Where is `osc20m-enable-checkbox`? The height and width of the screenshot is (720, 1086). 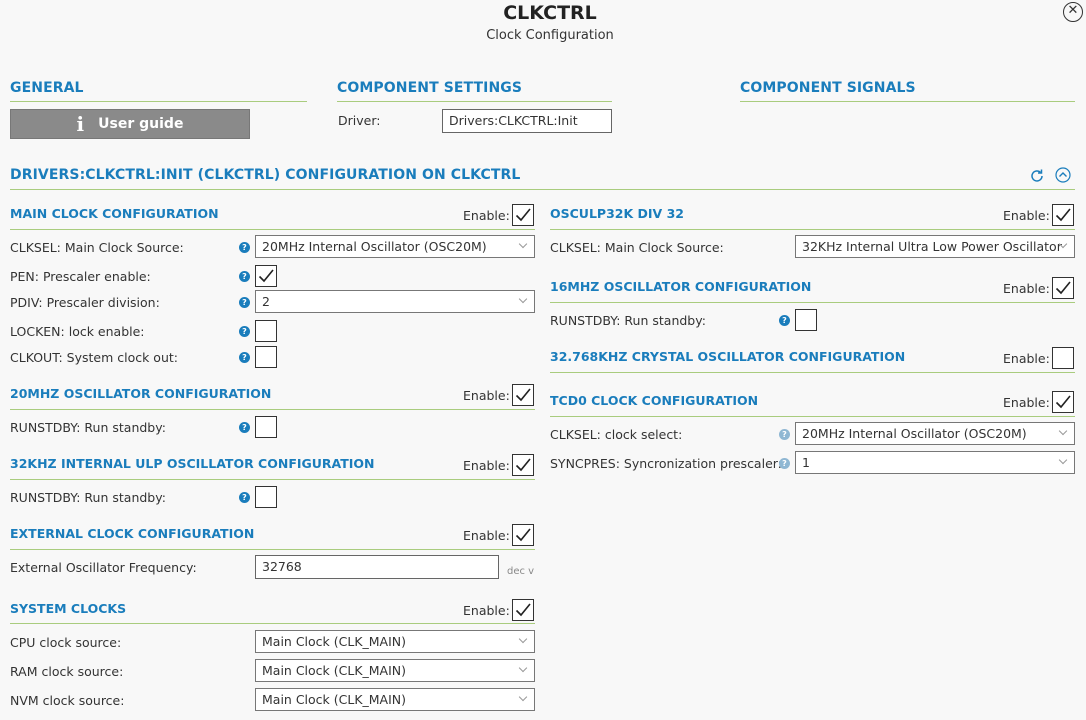 osc20m-enable-checkbox is located at coordinates (523, 395).